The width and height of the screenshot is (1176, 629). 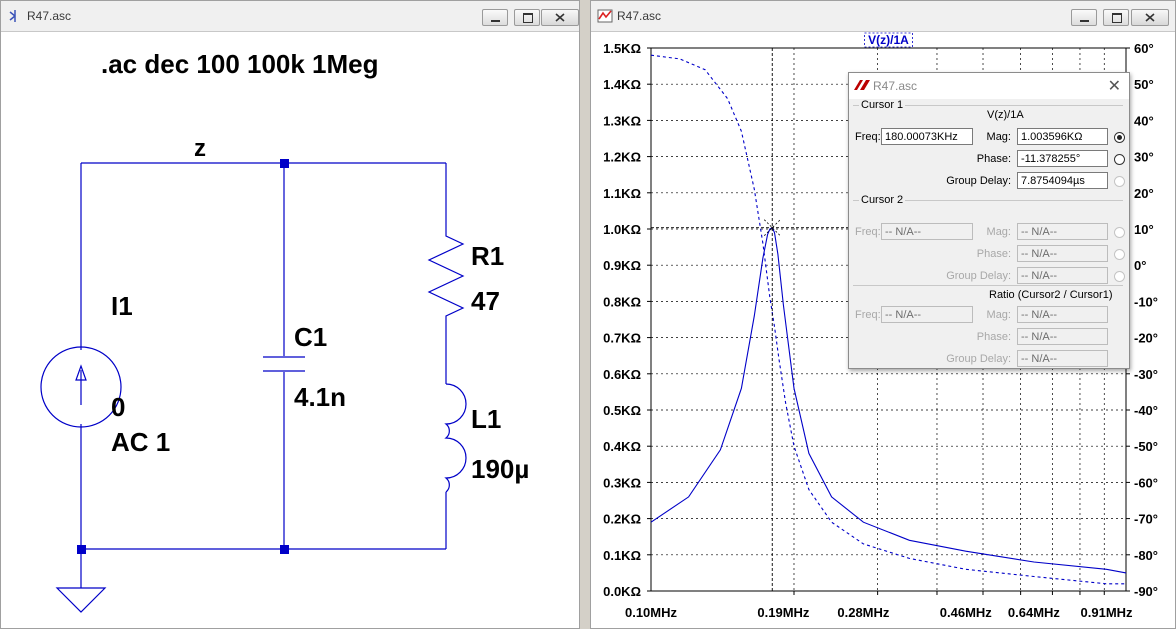 I want to click on cursor1-mag-radio, so click(x=1119, y=137).